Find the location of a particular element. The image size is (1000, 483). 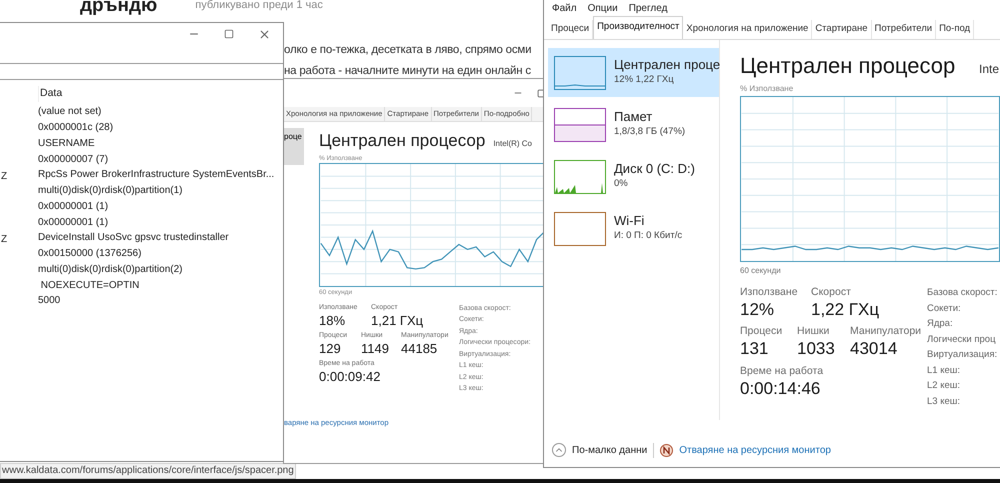

stat-value: 131 is located at coordinates (755, 349).